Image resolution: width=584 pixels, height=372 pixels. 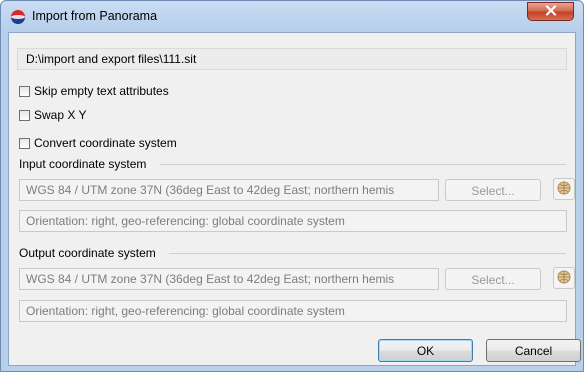 What do you see at coordinates (367, 253) in the screenshot?
I see `output-cs-divider` at bounding box center [367, 253].